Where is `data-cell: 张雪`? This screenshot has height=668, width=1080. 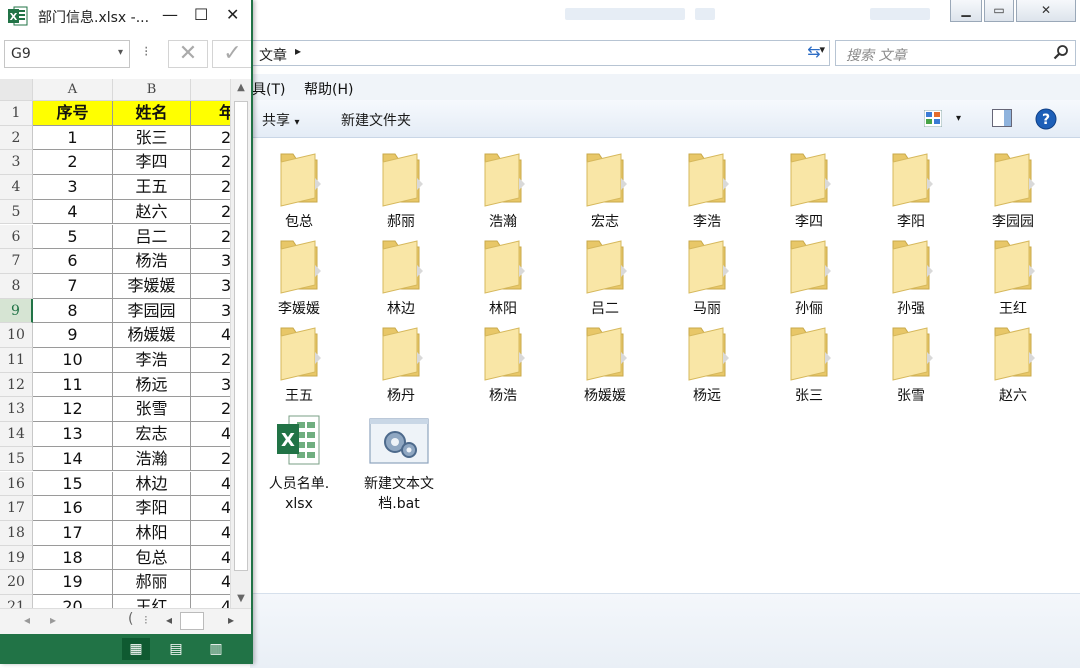 data-cell: 张雪 is located at coordinates (152, 410).